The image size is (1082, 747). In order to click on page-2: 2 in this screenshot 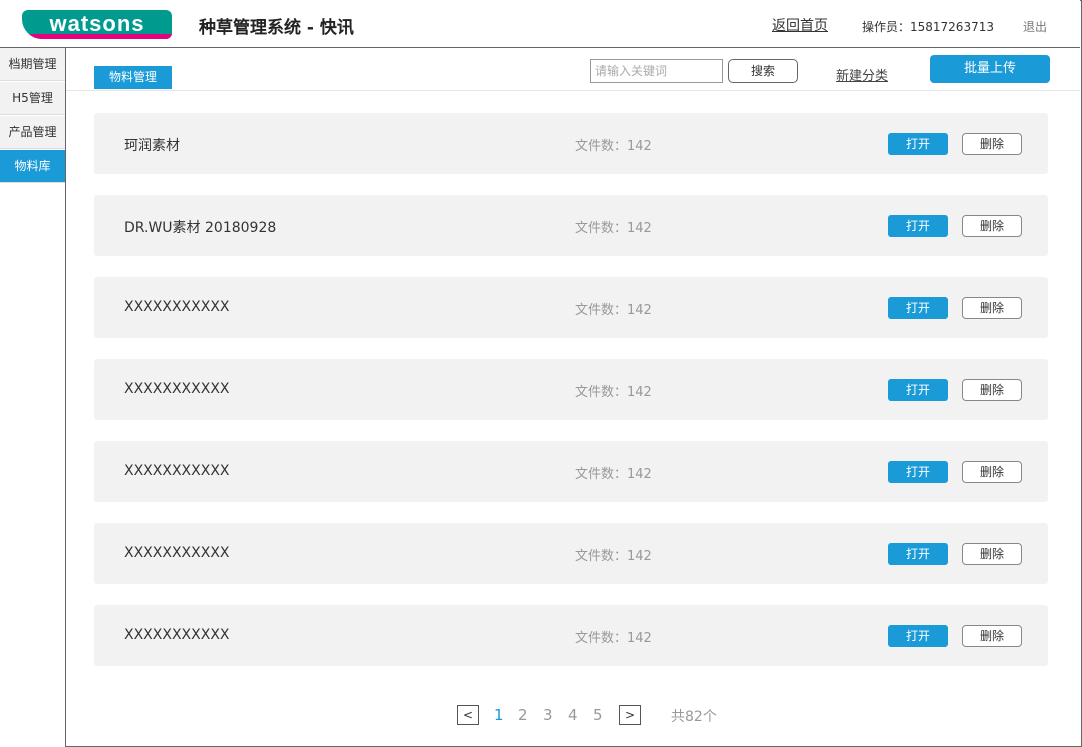, I will do `click(523, 715)`.